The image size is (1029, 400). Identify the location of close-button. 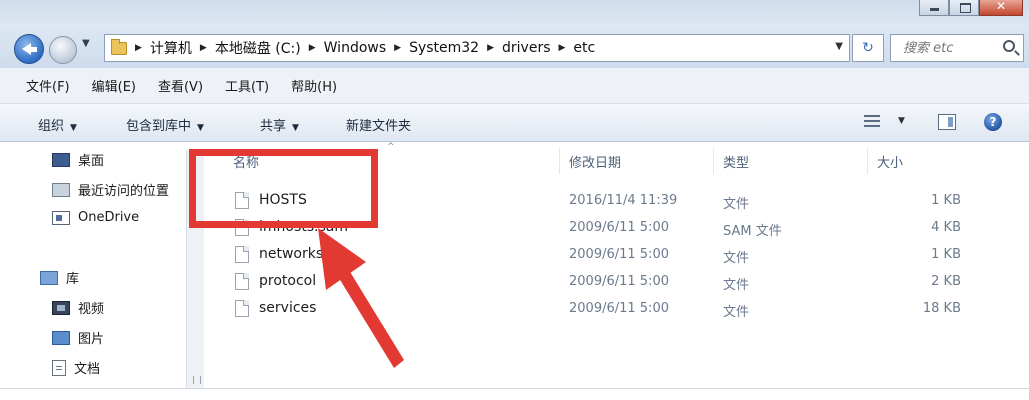
(1001, 8).